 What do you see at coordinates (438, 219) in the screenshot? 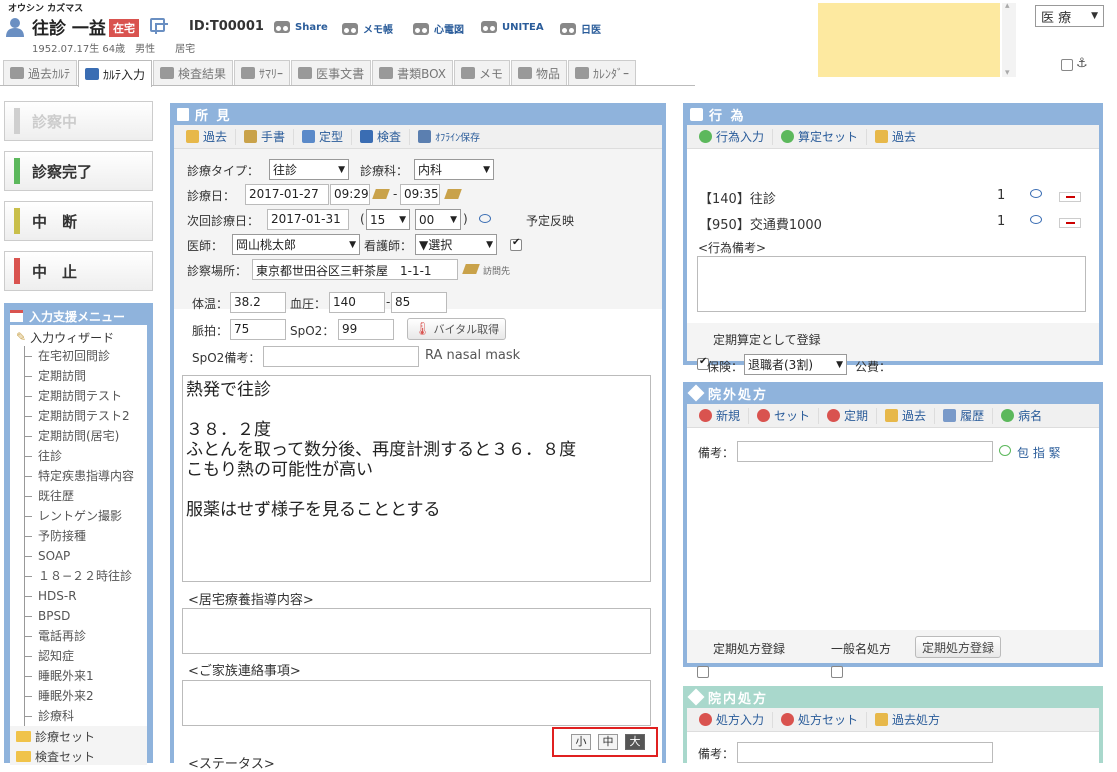
I see `next-minute-select: 00 ▼` at bounding box center [438, 219].